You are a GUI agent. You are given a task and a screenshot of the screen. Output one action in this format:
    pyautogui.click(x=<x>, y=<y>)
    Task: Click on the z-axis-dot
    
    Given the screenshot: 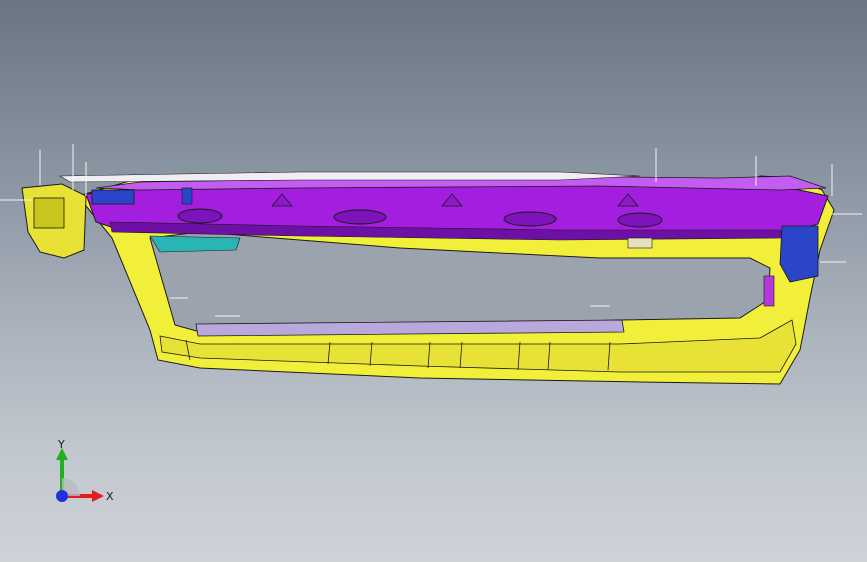 What is the action you would take?
    pyautogui.click(x=62, y=496)
    